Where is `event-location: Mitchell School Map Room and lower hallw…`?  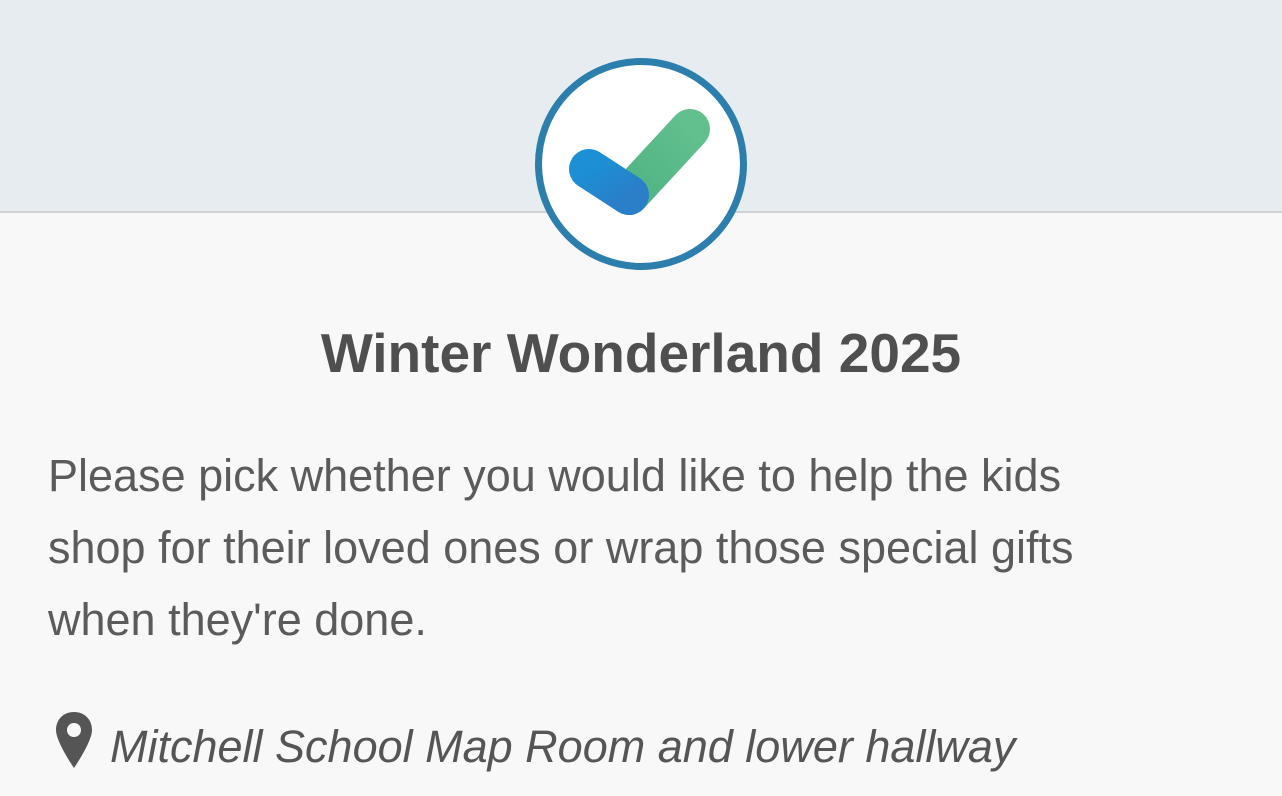
event-location: Mitchell School Map Room and lower hallw… is located at coordinates (648, 748).